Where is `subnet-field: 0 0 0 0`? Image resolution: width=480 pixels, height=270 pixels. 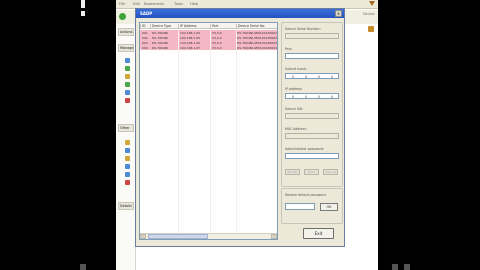
subnet-field: 0 0 0 0 is located at coordinates (312, 76).